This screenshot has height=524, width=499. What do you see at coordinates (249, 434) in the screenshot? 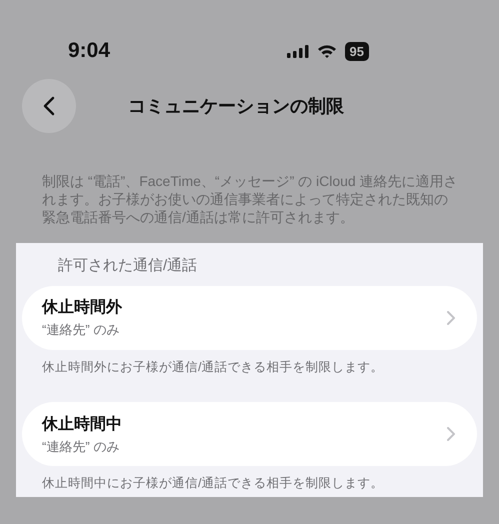
I see `list-row: 休止時間中 “連絡先” のみ` at bounding box center [249, 434].